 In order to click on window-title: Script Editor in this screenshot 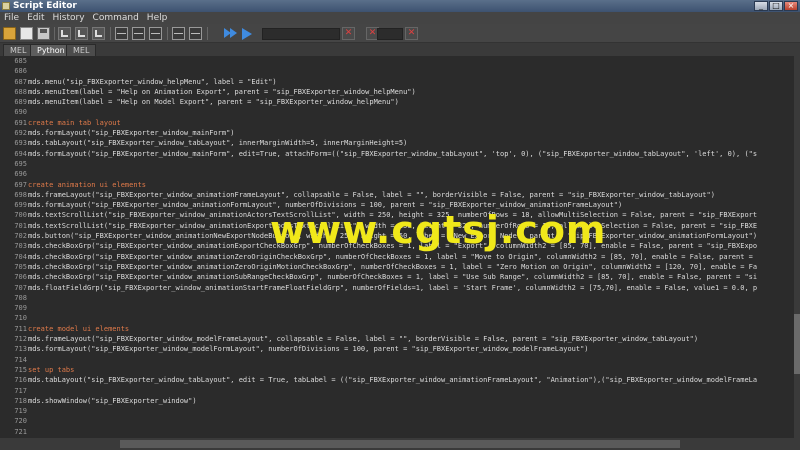, I will do `click(45, 6)`.